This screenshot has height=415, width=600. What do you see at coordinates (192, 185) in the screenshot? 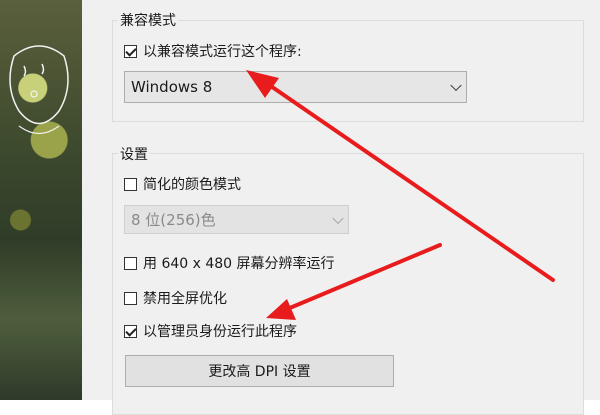
I see `reduced-color-label: 简化的颜色模式` at bounding box center [192, 185].